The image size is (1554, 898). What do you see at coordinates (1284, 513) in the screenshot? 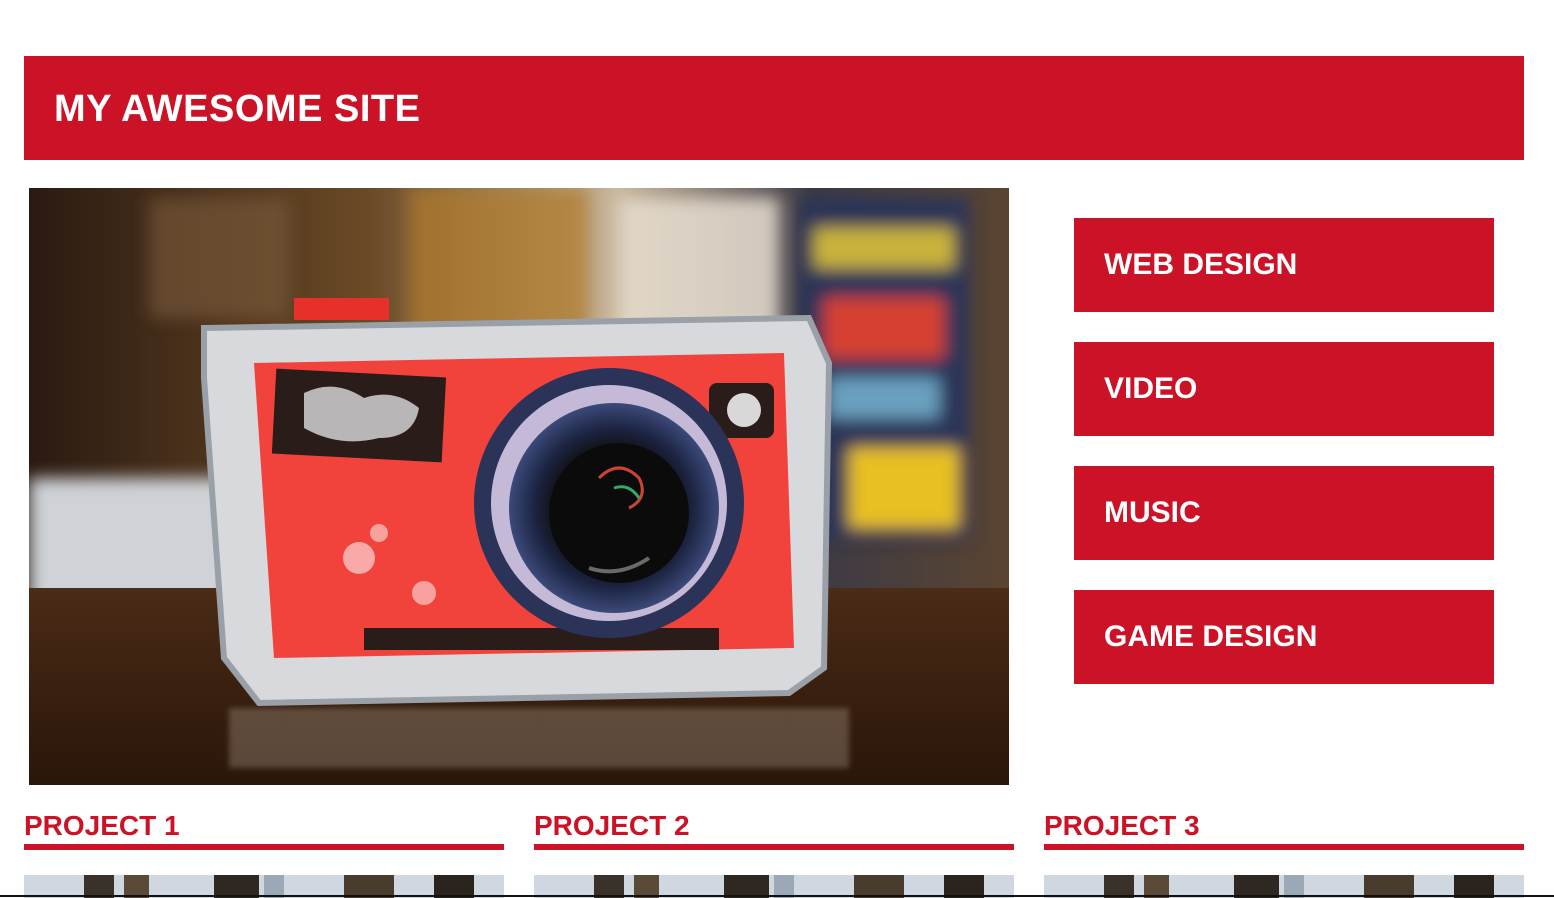
I see `nav-item-music: MUSIC` at bounding box center [1284, 513].